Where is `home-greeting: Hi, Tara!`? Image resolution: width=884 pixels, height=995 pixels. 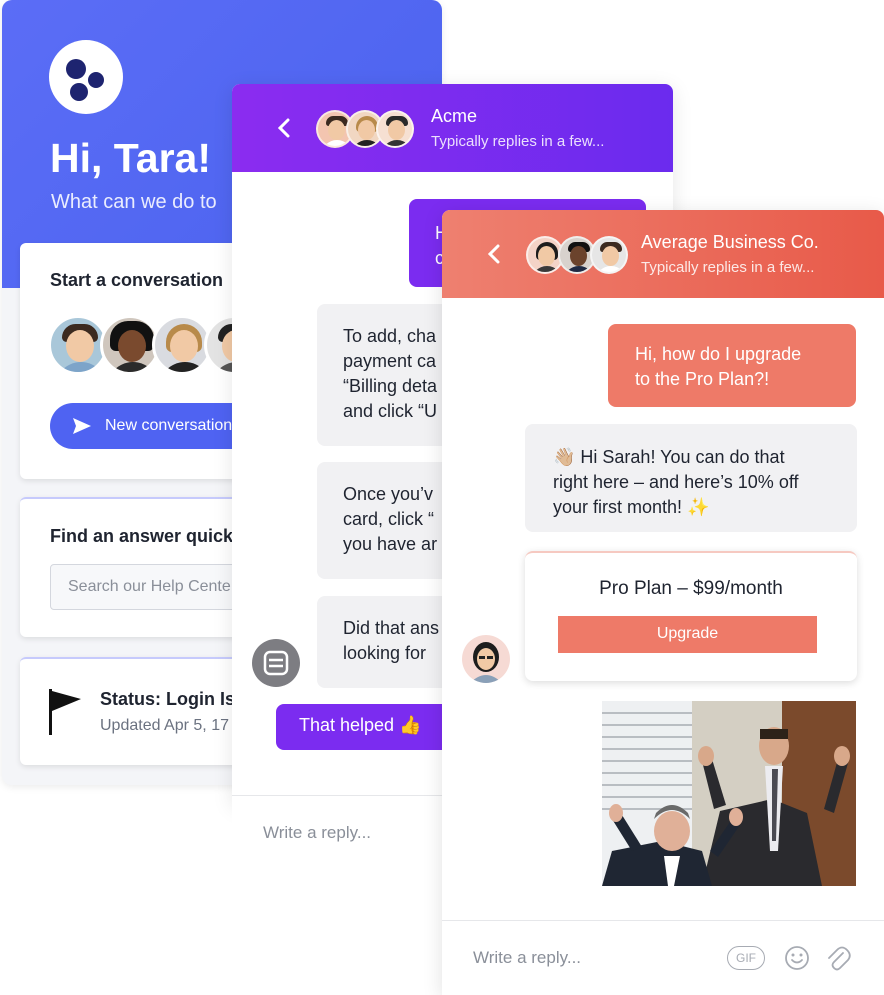 home-greeting: Hi, Tara! is located at coordinates (130, 158).